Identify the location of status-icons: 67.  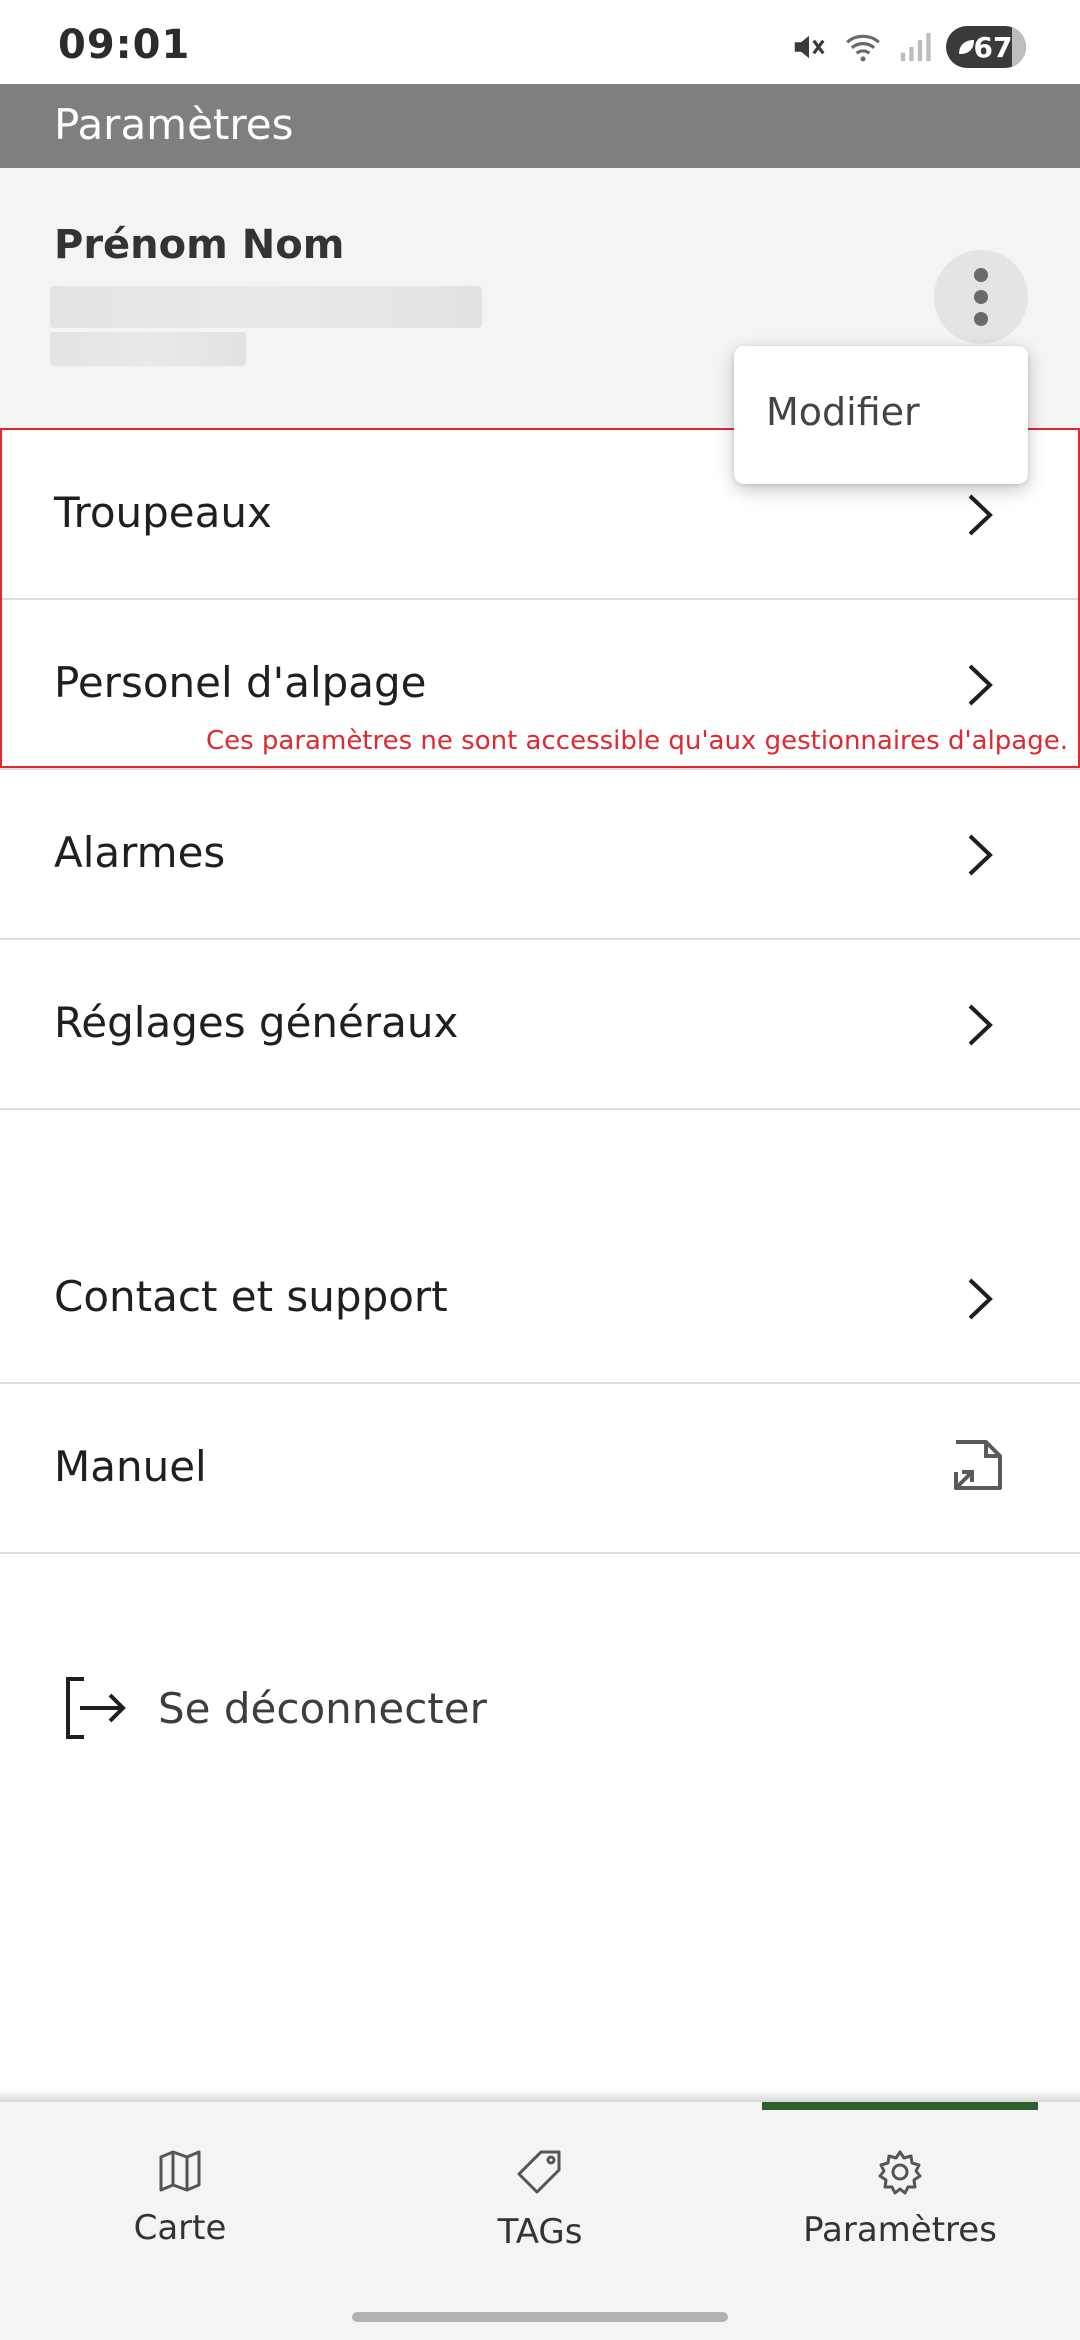
(908, 47).